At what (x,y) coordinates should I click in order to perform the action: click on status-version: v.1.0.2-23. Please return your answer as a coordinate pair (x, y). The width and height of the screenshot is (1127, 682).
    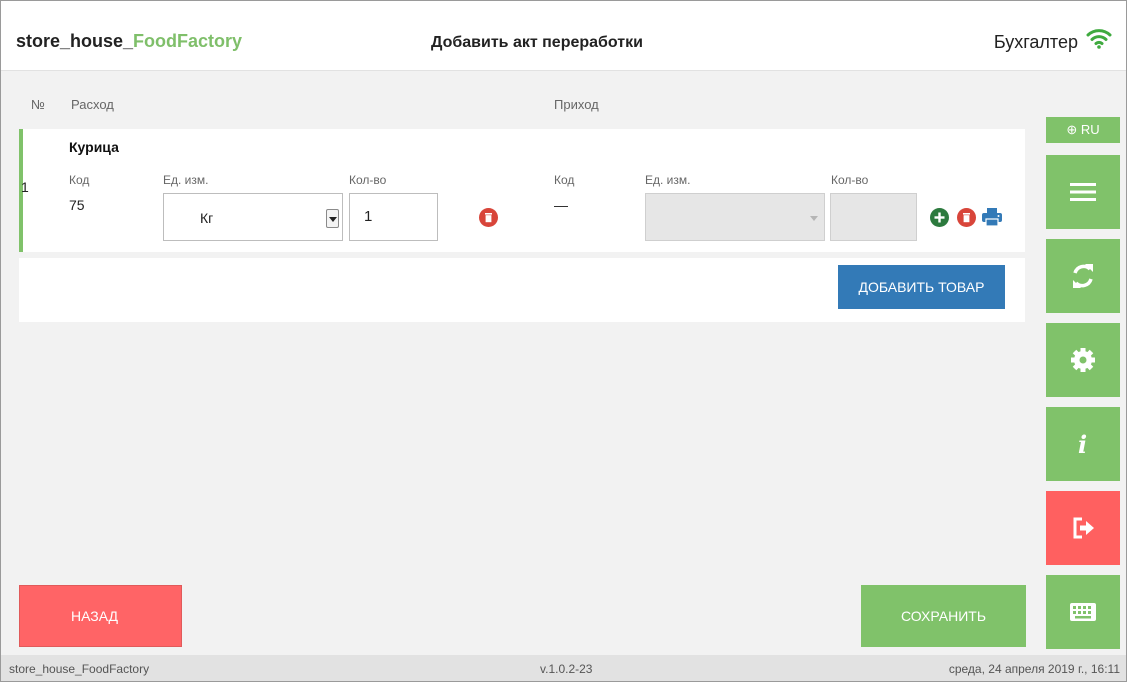
    Looking at the image, I should click on (566, 669).